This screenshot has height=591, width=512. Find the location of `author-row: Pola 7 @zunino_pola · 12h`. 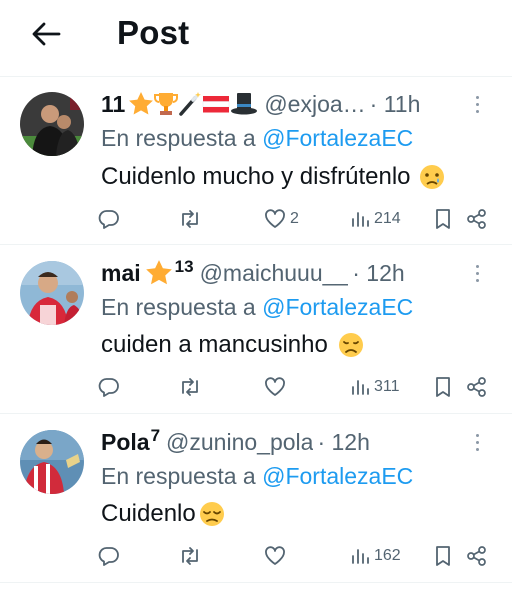

author-row: Pola 7 @zunino_pola · 12h is located at coordinates (292, 442).